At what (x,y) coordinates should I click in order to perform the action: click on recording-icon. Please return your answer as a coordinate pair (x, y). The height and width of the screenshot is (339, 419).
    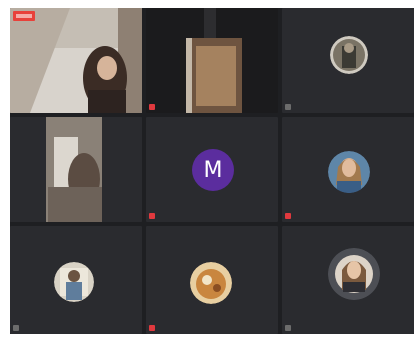
    Looking at the image, I should click on (24, 16).